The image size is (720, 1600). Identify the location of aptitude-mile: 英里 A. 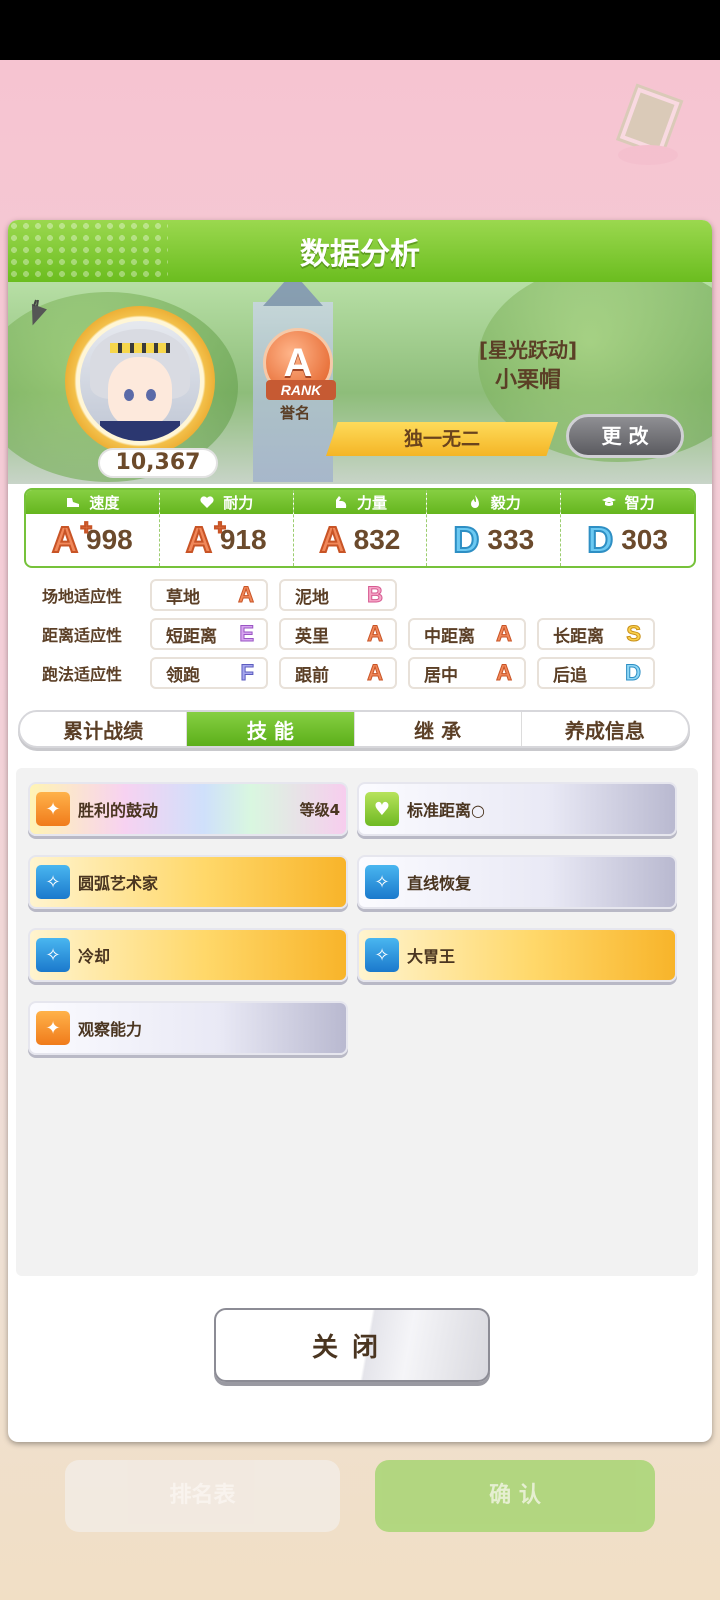
(338, 634).